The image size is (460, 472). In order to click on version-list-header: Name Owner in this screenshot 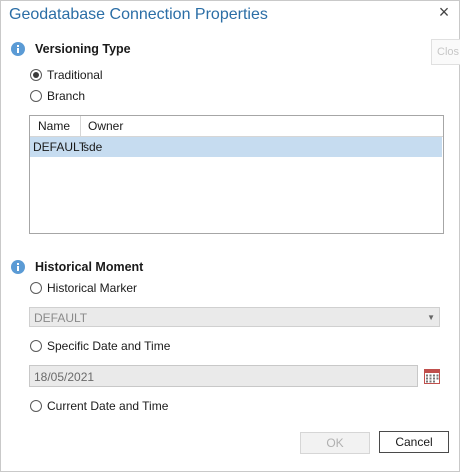, I will do `click(236, 126)`.